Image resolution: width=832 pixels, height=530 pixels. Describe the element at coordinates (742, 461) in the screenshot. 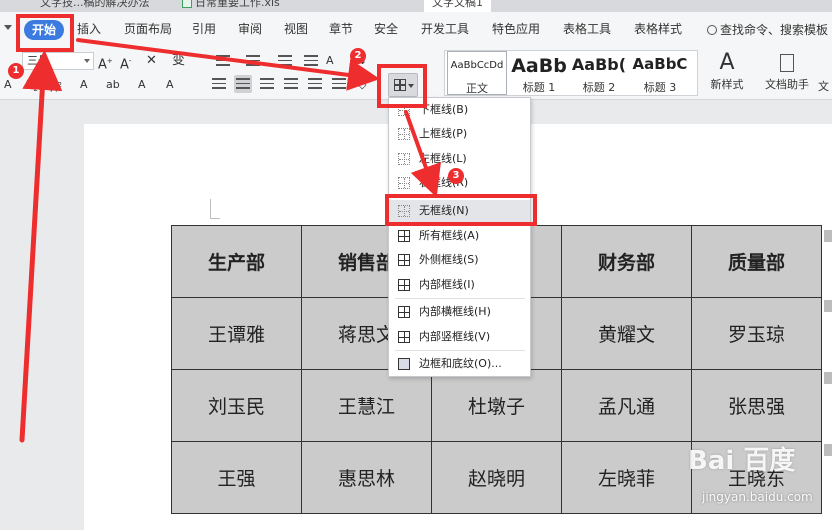

I see `watermark-logo: Bai 百度` at that location.